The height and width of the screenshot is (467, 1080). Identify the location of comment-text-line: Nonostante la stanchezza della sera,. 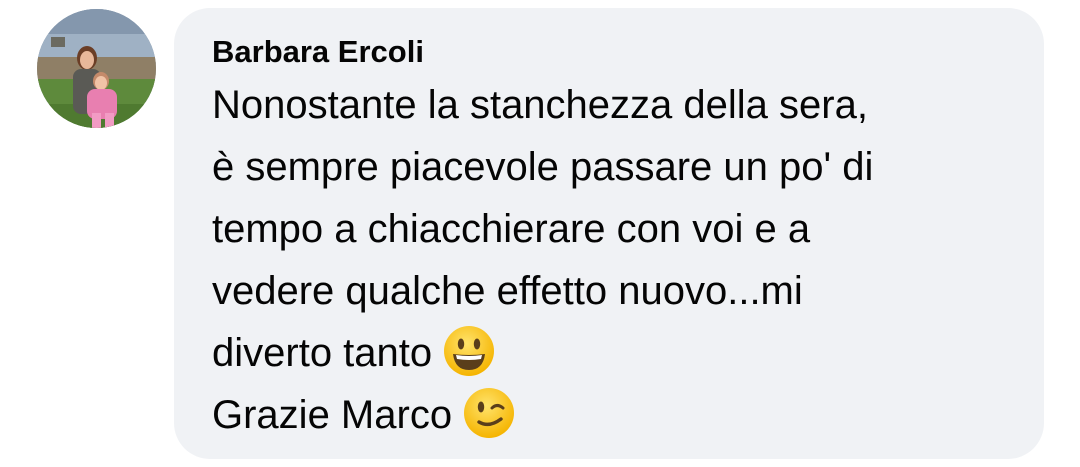
(540, 105).